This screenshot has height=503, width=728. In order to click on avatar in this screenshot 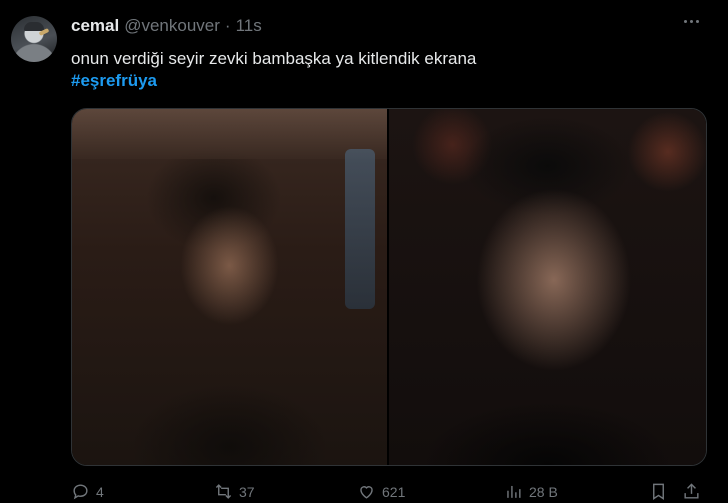, I will do `click(34, 39)`.